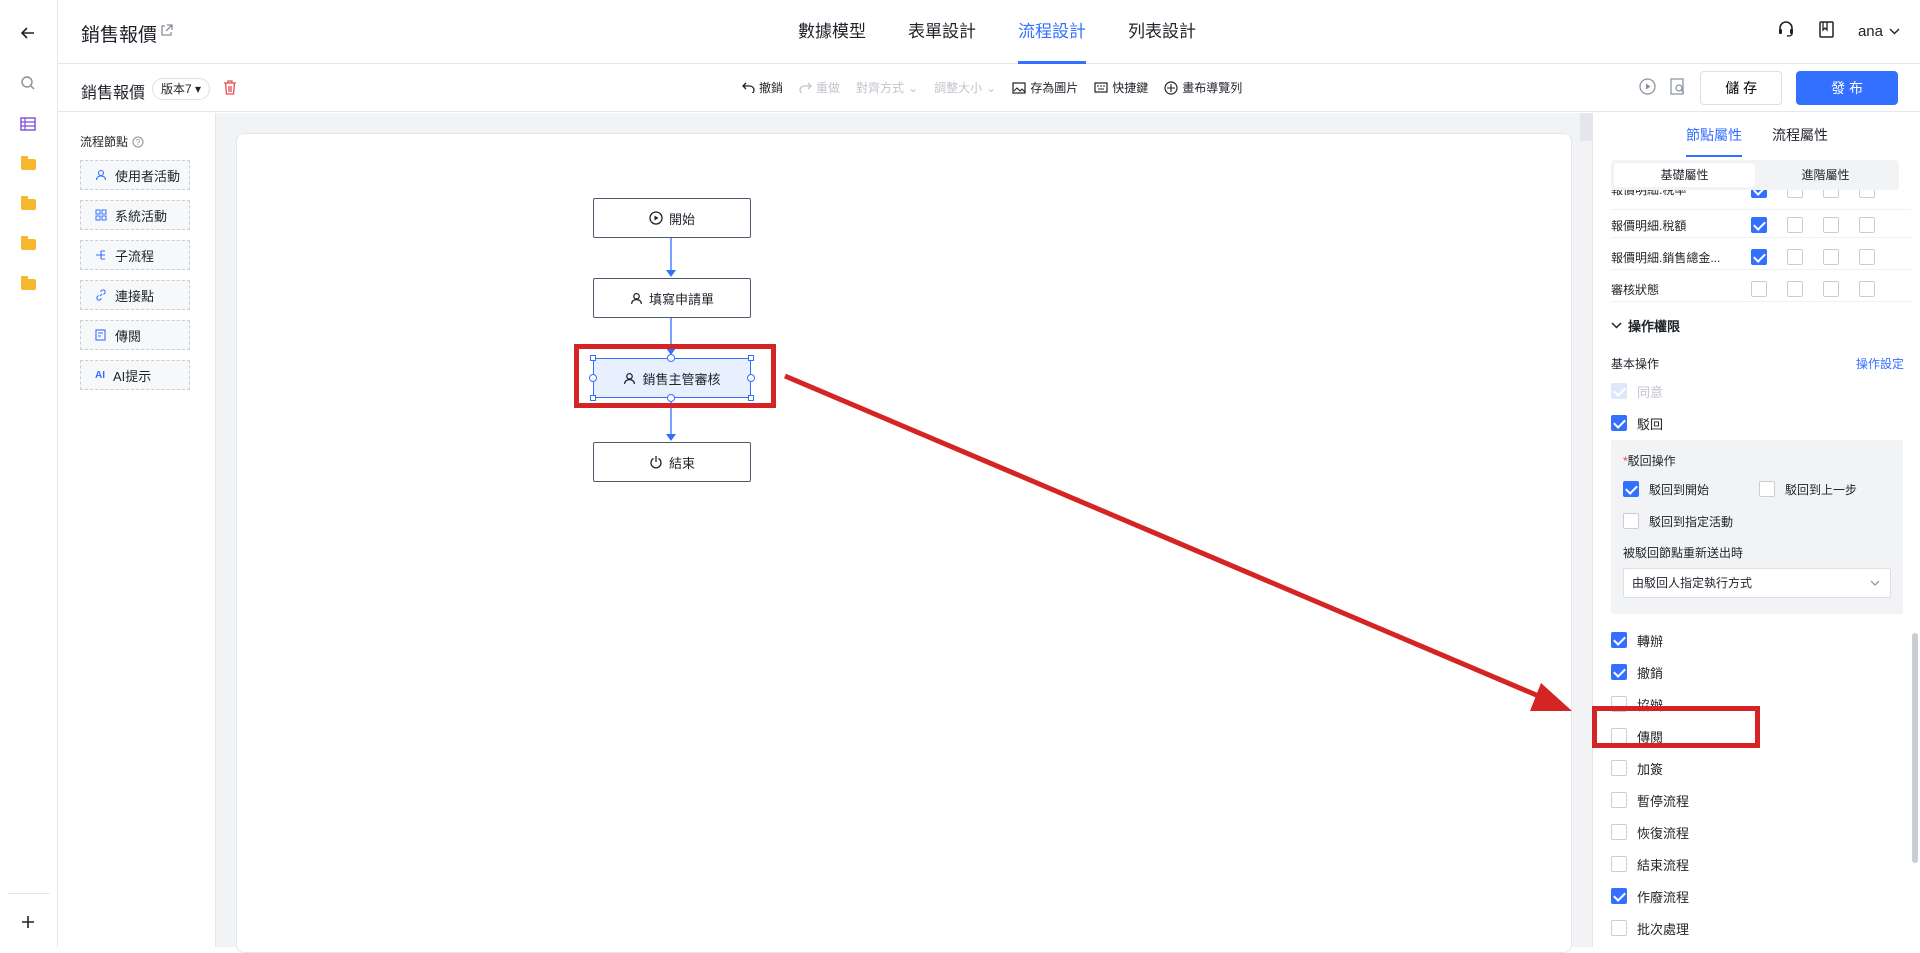  Describe the element at coordinates (1635, 290) in the screenshot. I see `field-label: 審核狀態` at that location.